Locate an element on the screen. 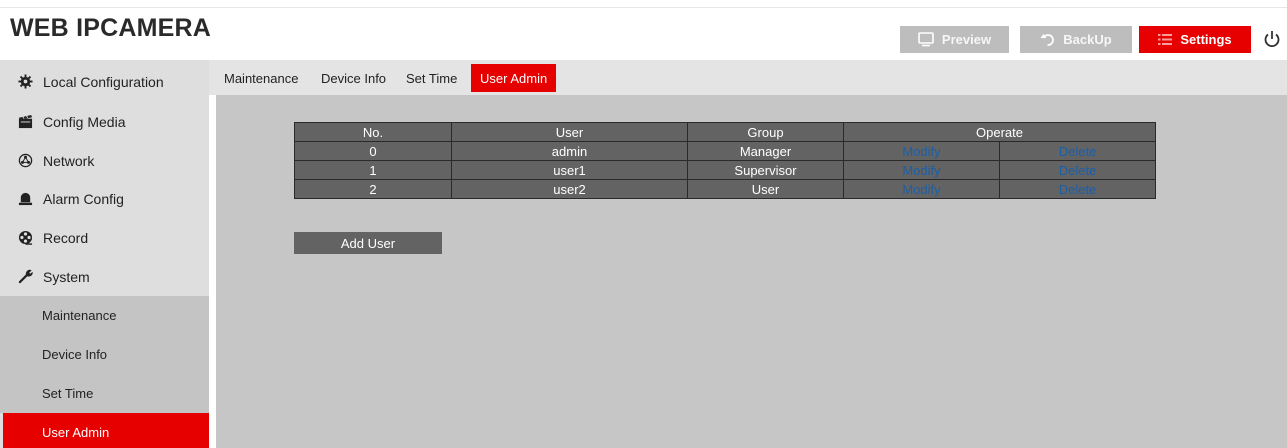 The image size is (1287, 448). settings-button: Settings is located at coordinates (1195, 39).